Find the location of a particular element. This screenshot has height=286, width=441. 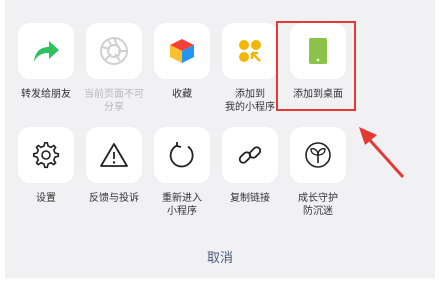

share-page-item: 当前页面不可 分享 is located at coordinates (114, 68).